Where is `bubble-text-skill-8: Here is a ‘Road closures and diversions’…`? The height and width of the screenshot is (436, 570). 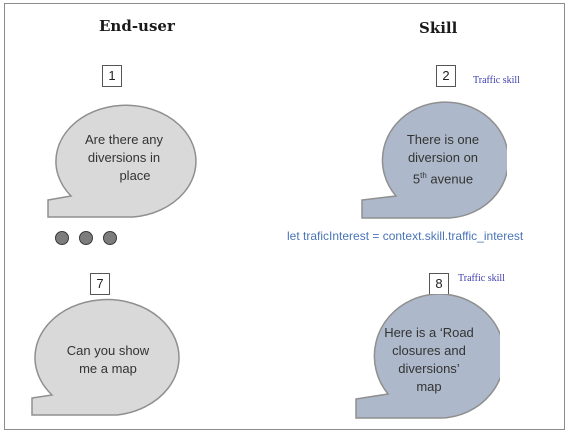 bubble-text-skill-8: Here is a ‘Road closures and diversions’… is located at coordinates (429, 360).